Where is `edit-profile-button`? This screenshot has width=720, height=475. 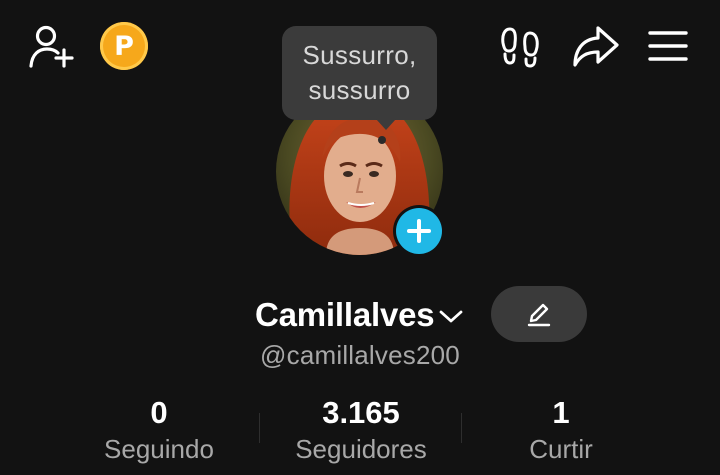
edit-profile-button is located at coordinates (539, 314).